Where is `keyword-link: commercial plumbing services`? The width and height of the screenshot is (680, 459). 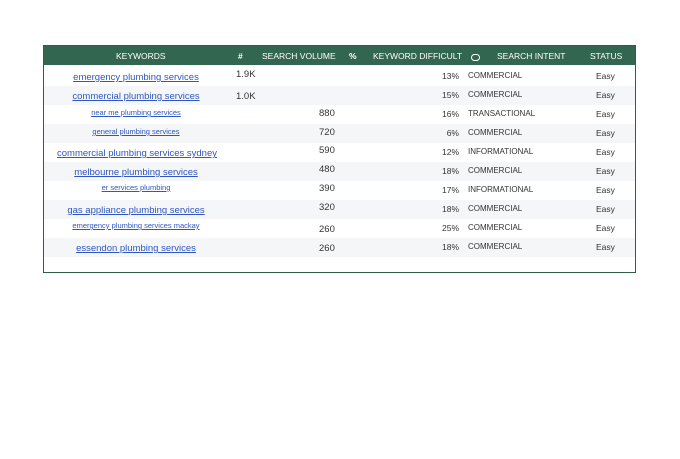
keyword-link: commercial plumbing services is located at coordinates (136, 96).